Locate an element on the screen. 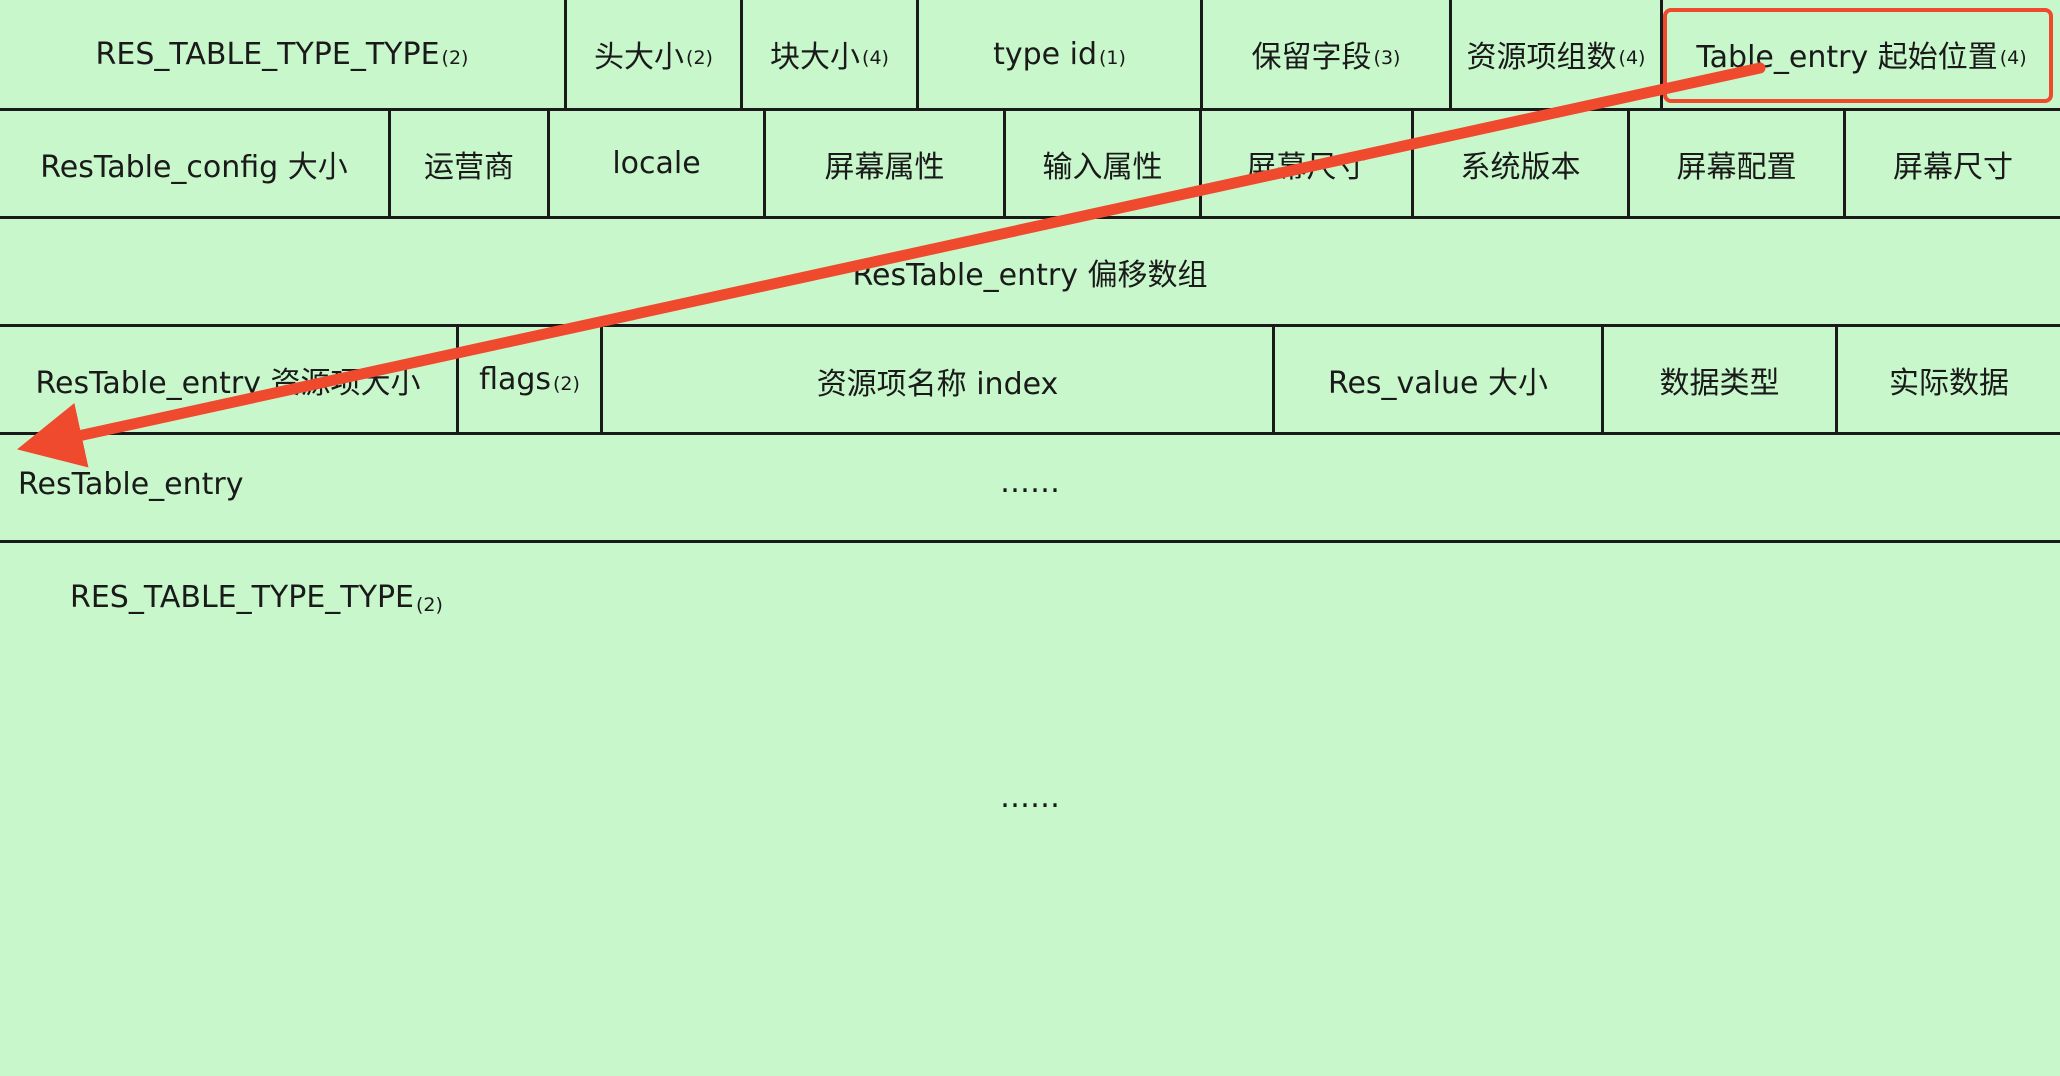  next-chunk-label: RES_TABLE_TYPE_TYPE (2) is located at coordinates (256, 598).